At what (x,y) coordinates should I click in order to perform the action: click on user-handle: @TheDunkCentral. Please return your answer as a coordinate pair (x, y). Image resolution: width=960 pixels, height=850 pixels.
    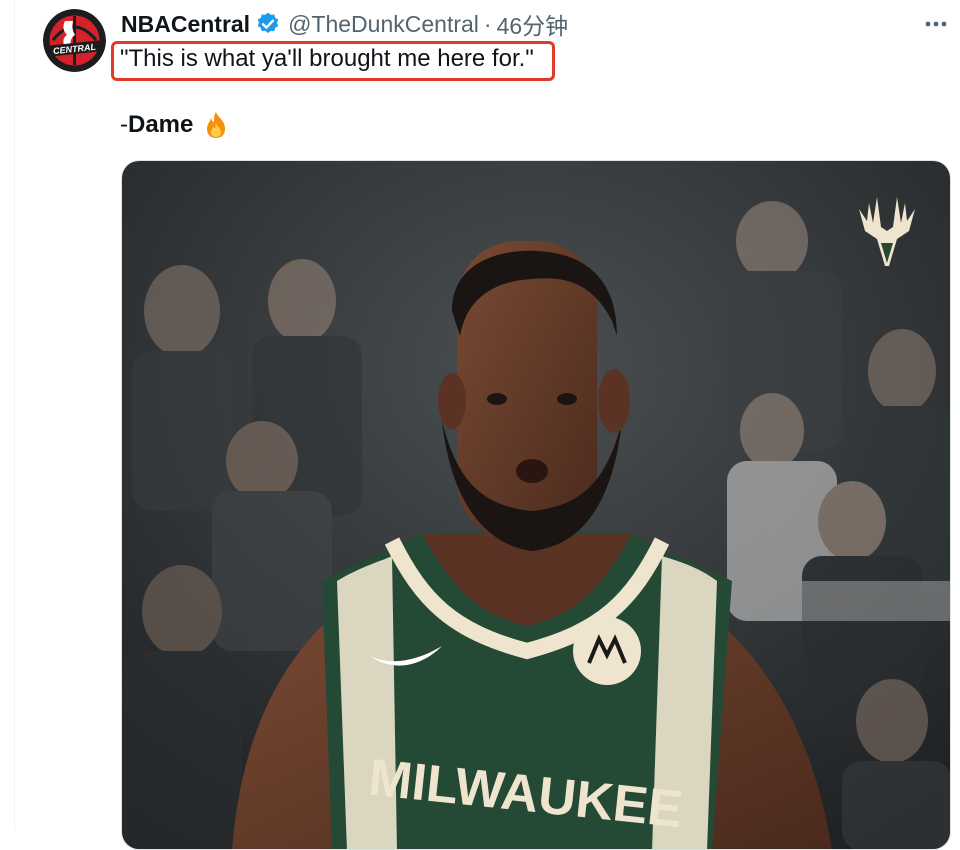
    Looking at the image, I should click on (383, 24).